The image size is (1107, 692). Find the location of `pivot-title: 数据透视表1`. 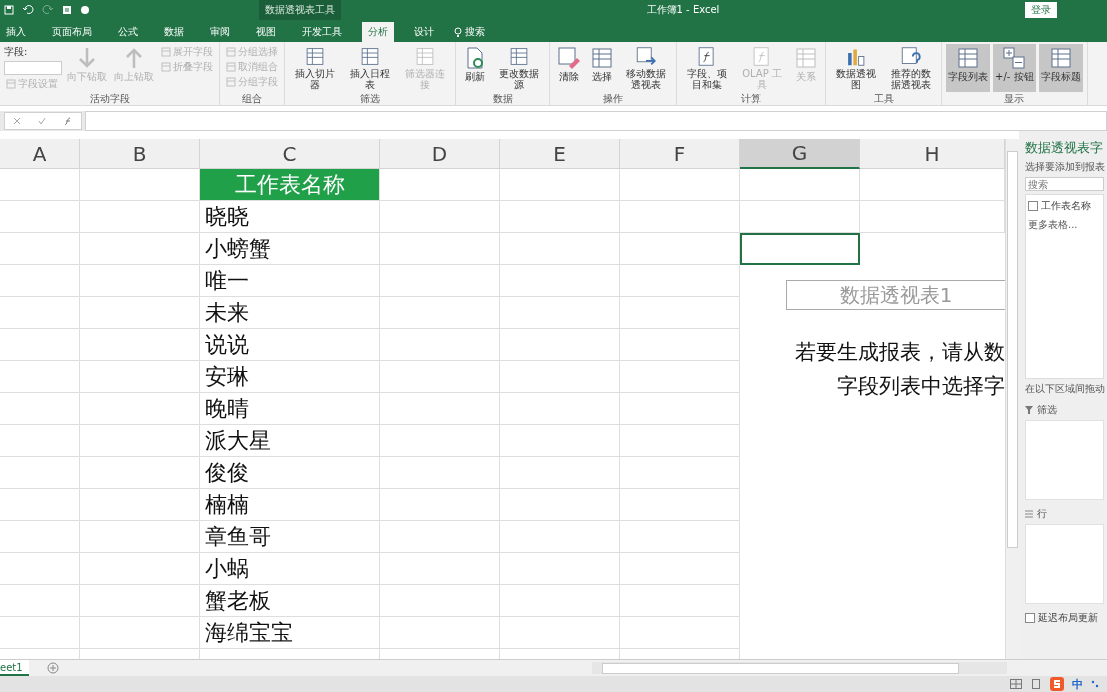

pivot-title: 数据透视表1 is located at coordinates (895, 295).